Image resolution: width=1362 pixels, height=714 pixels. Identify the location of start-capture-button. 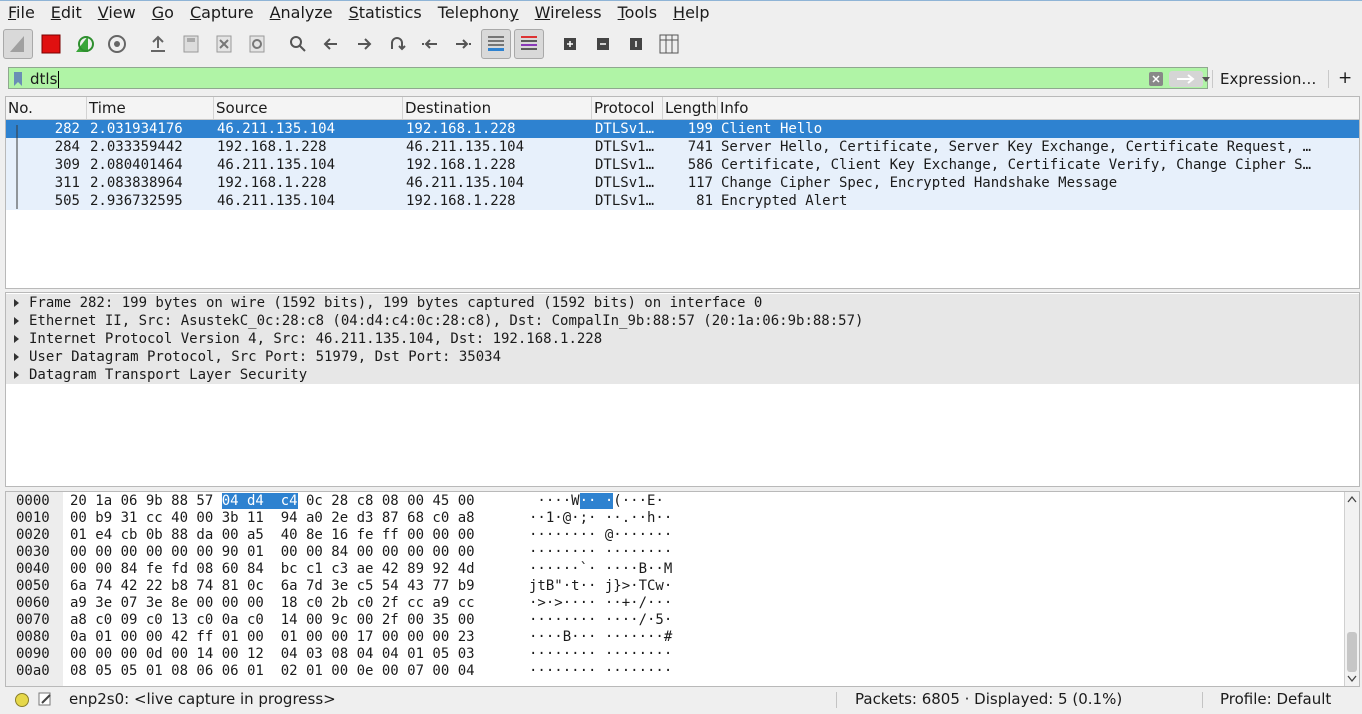
(18, 44).